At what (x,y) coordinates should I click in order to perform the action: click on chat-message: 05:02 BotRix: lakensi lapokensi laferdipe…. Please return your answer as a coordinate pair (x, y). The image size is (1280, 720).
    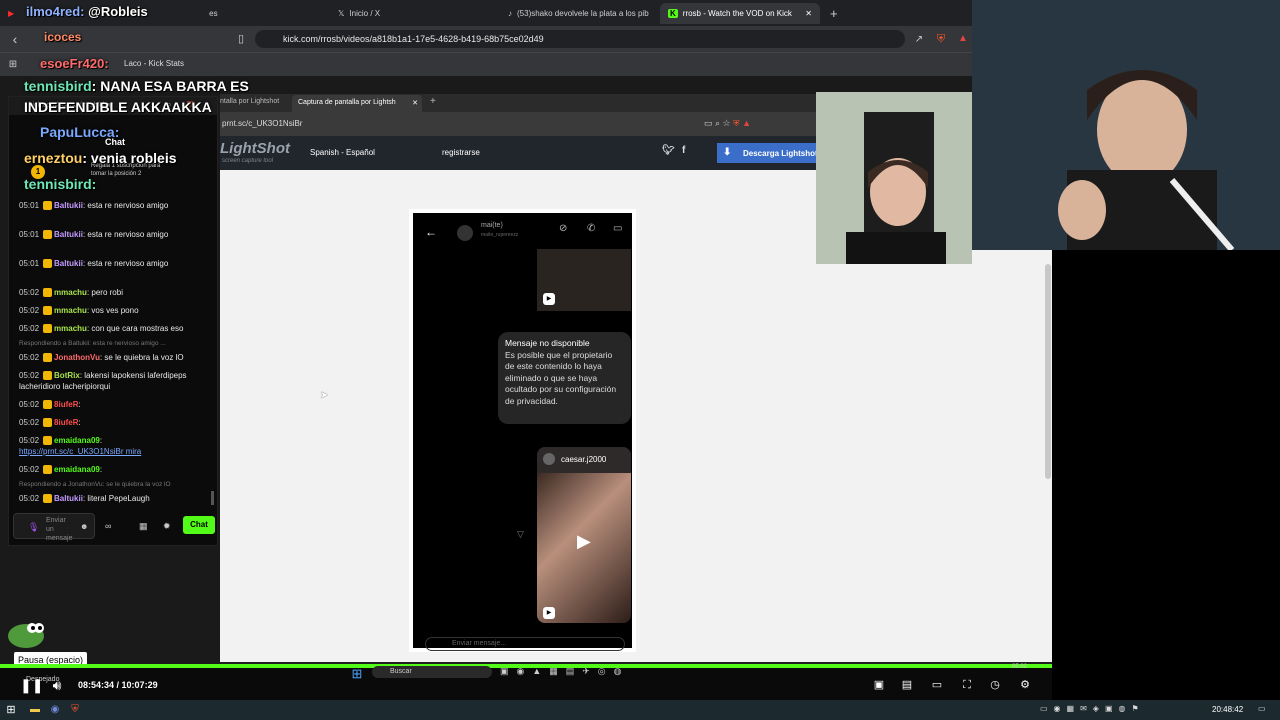
    Looking at the image, I should click on (103, 376).